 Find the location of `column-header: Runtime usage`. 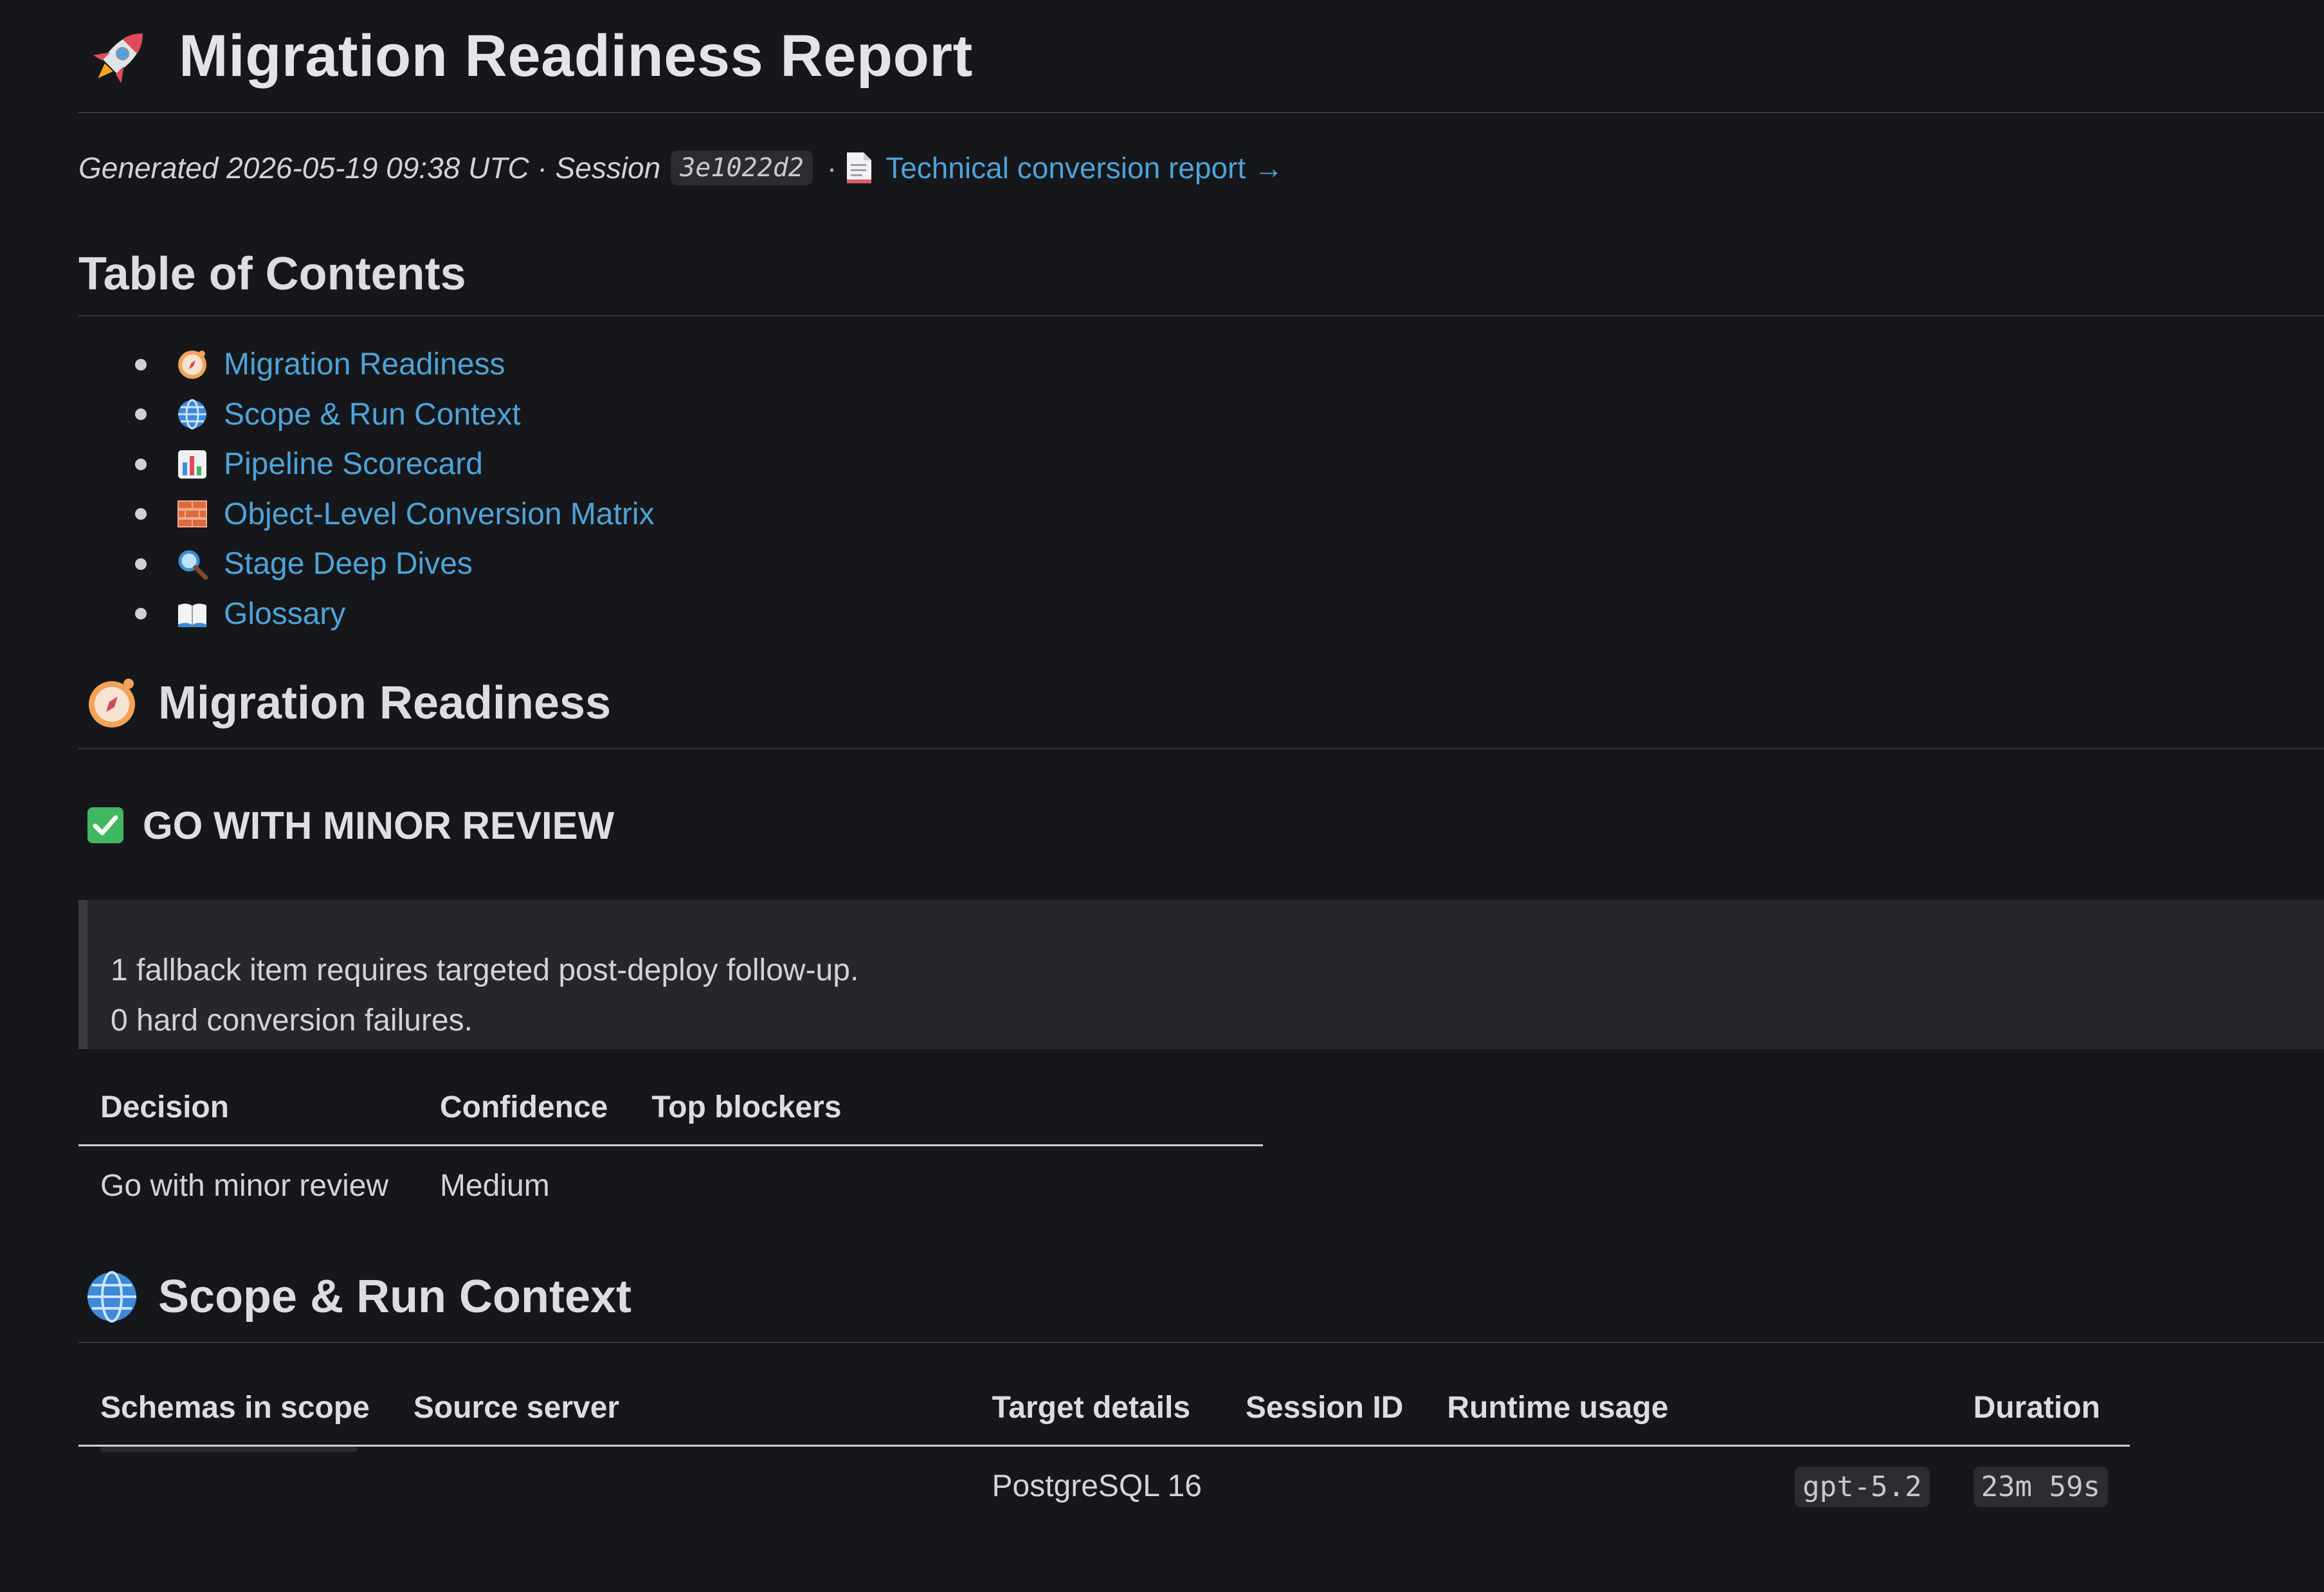

column-header: Runtime usage is located at coordinates (1688, 1408).